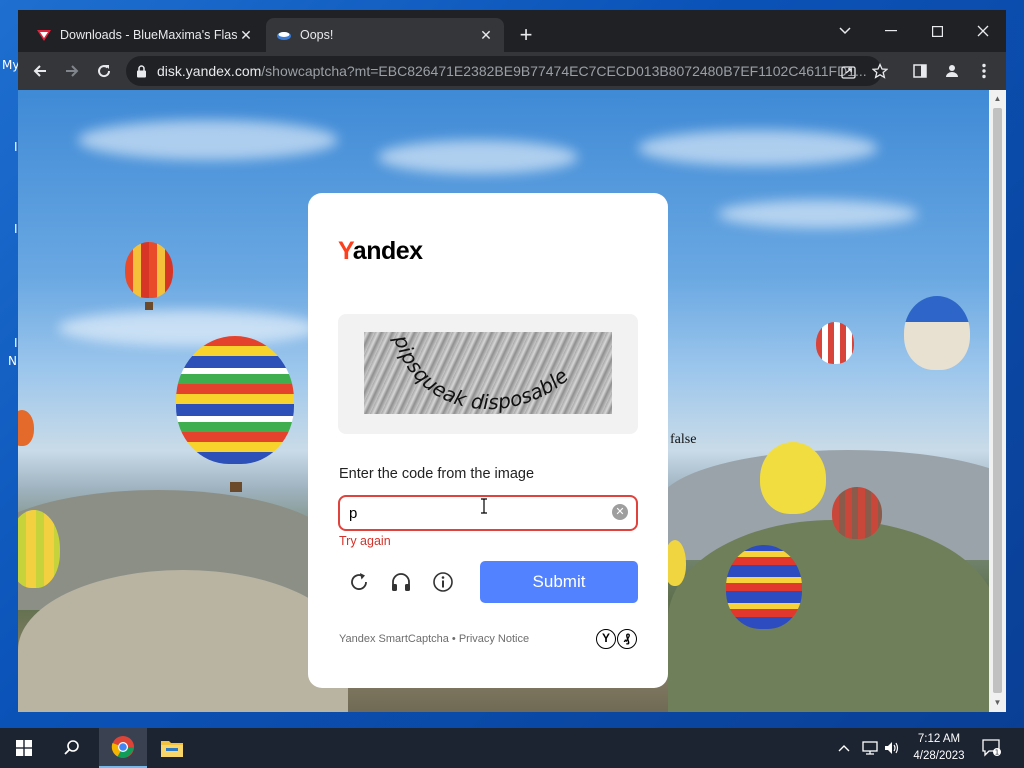  Describe the element at coordinates (920, 71) in the screenshot. I see `side-panel-icon` at that location.